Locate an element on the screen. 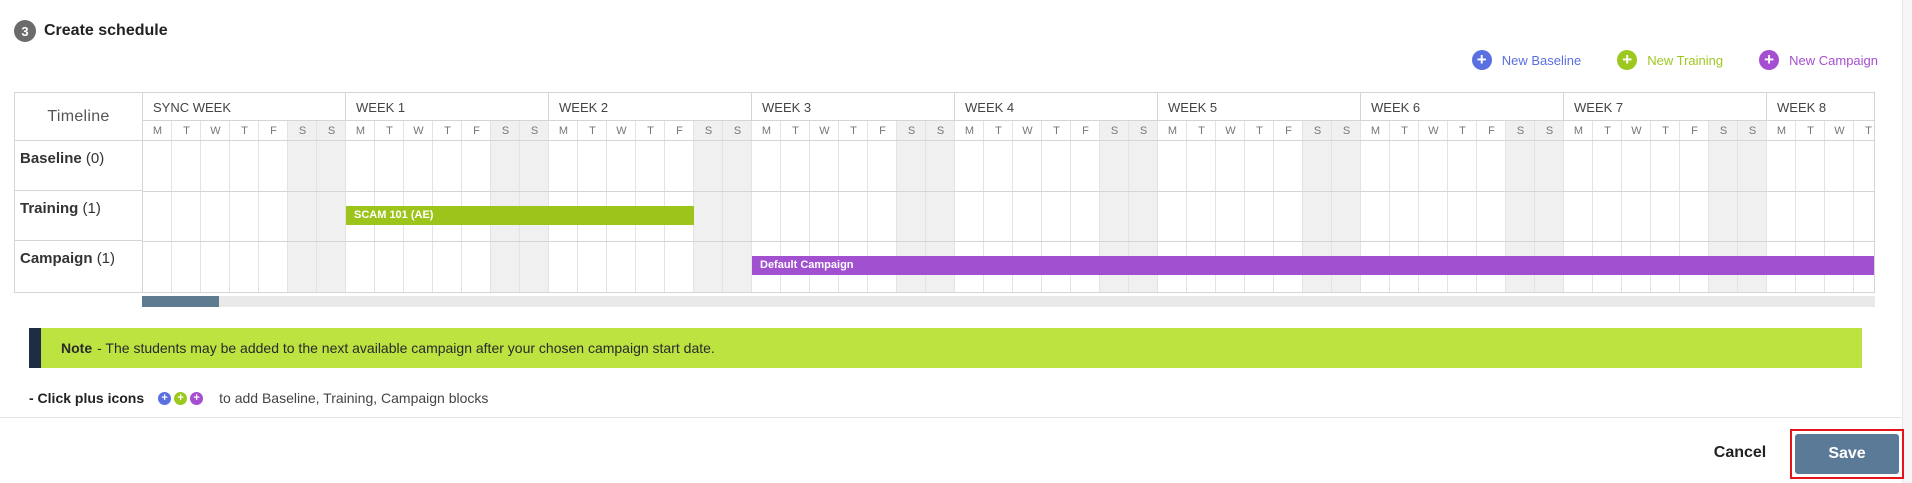 Image resolution: width=1912 pixels, height=483 pixels. blue-plus-icon: + is located at coordinates (165, 398).